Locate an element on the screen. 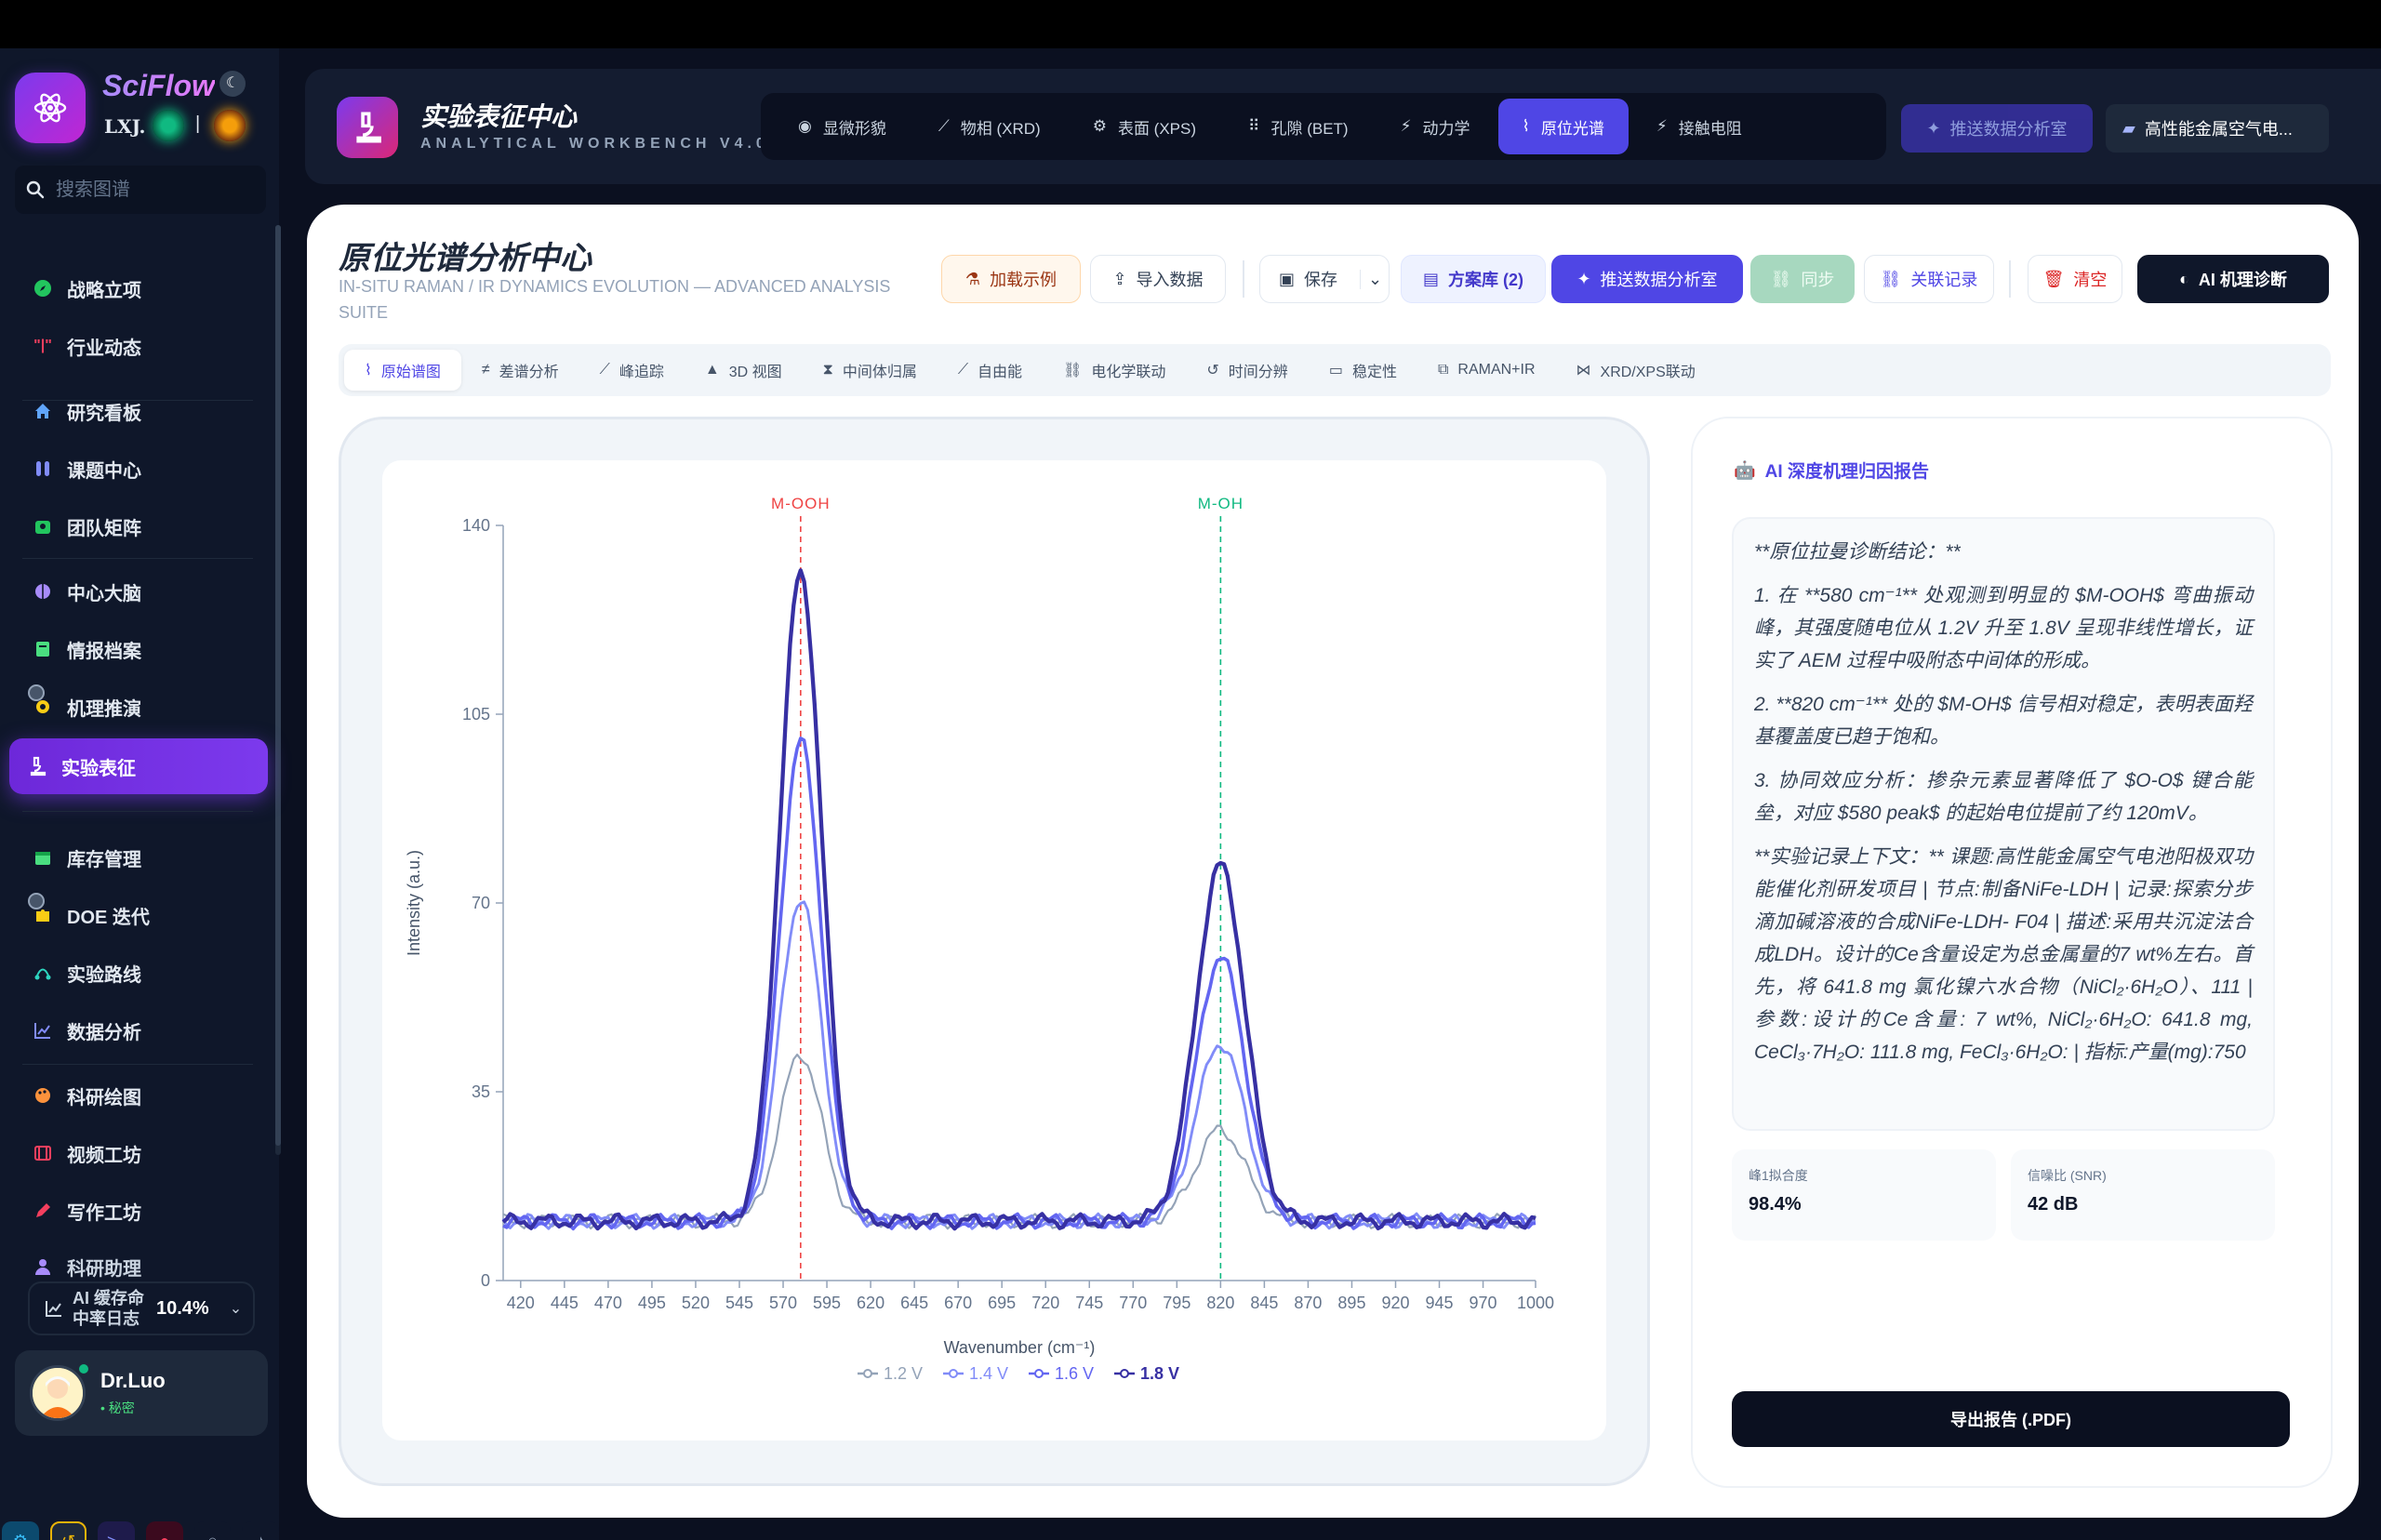 The image size is (2381, 1540). subtab-3d-view: ▲ 3D 视图 is located at coordinates (744, 370).